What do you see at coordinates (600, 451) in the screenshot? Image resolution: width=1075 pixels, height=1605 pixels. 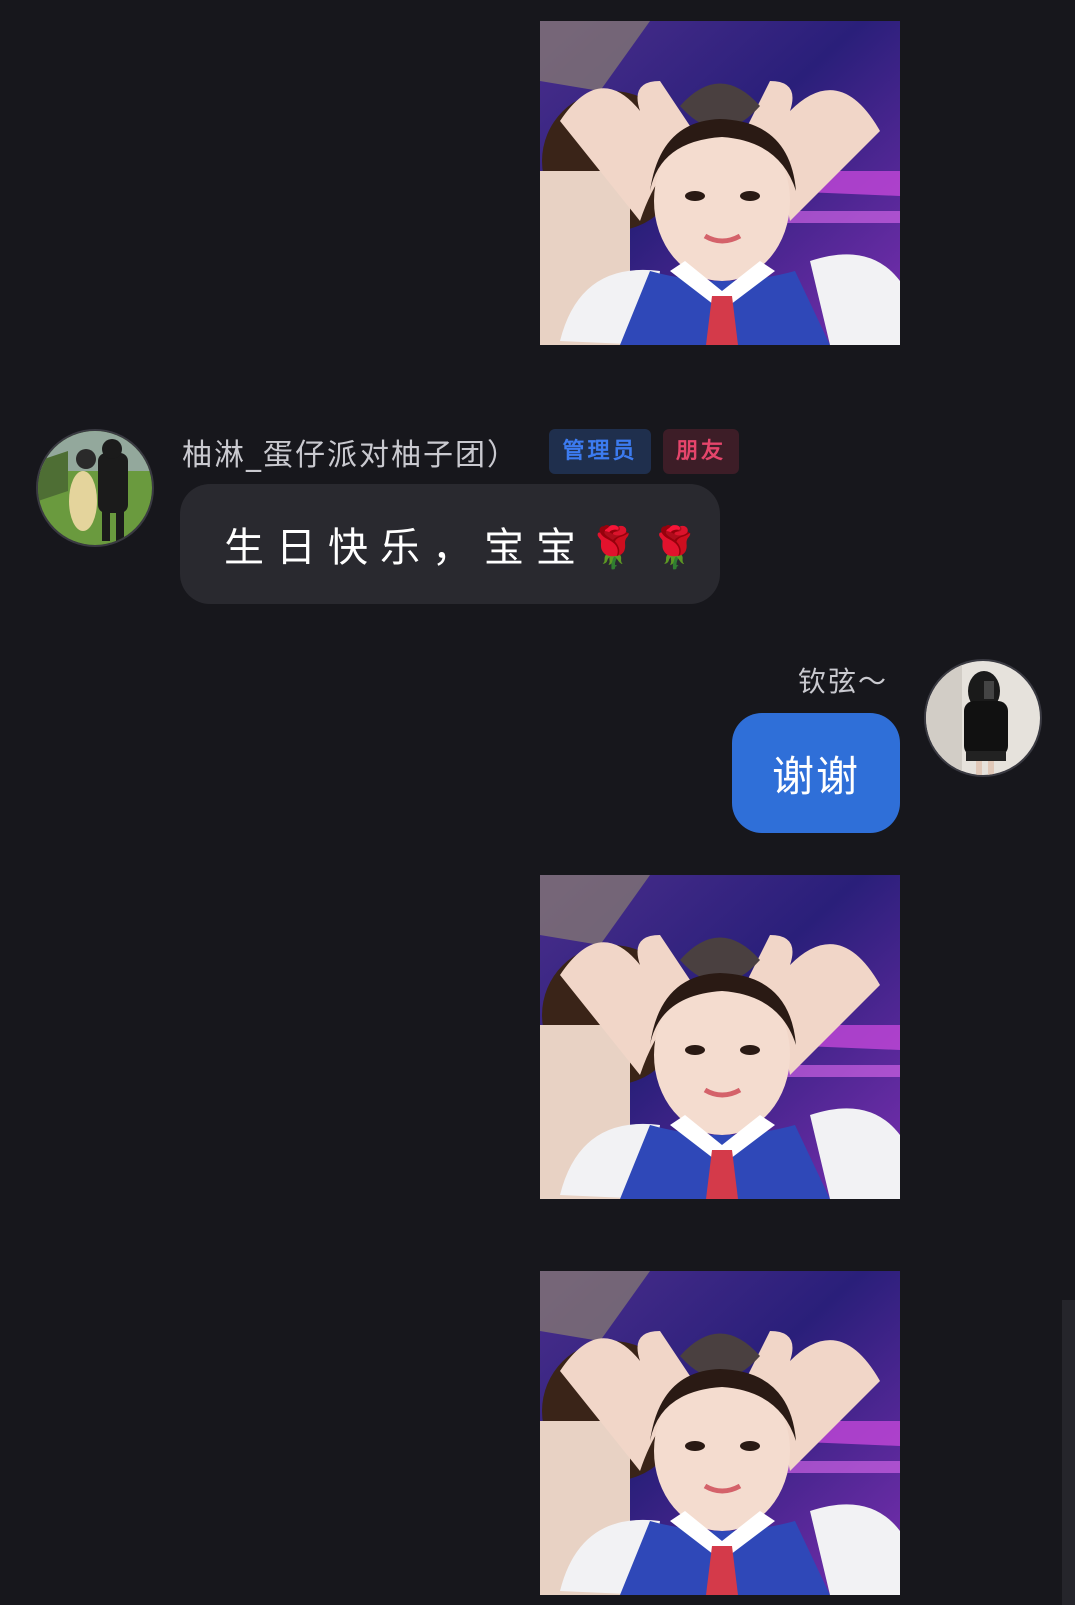 I see `admin-badge: 管理员` at bounding box center [600, 451].